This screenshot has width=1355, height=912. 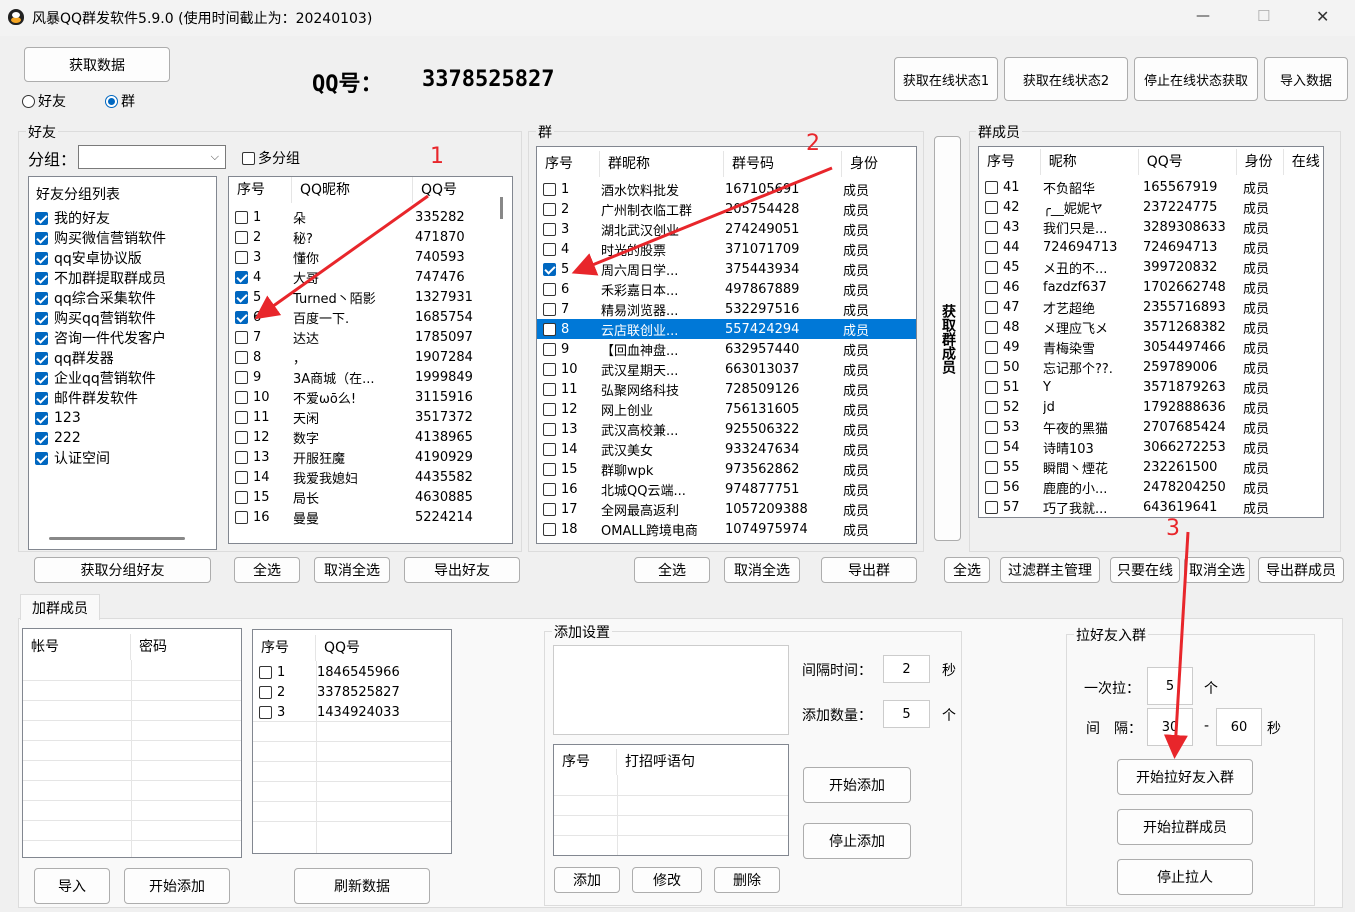 I want to click on arrow-3-icon, so click(x=1176, y=645).